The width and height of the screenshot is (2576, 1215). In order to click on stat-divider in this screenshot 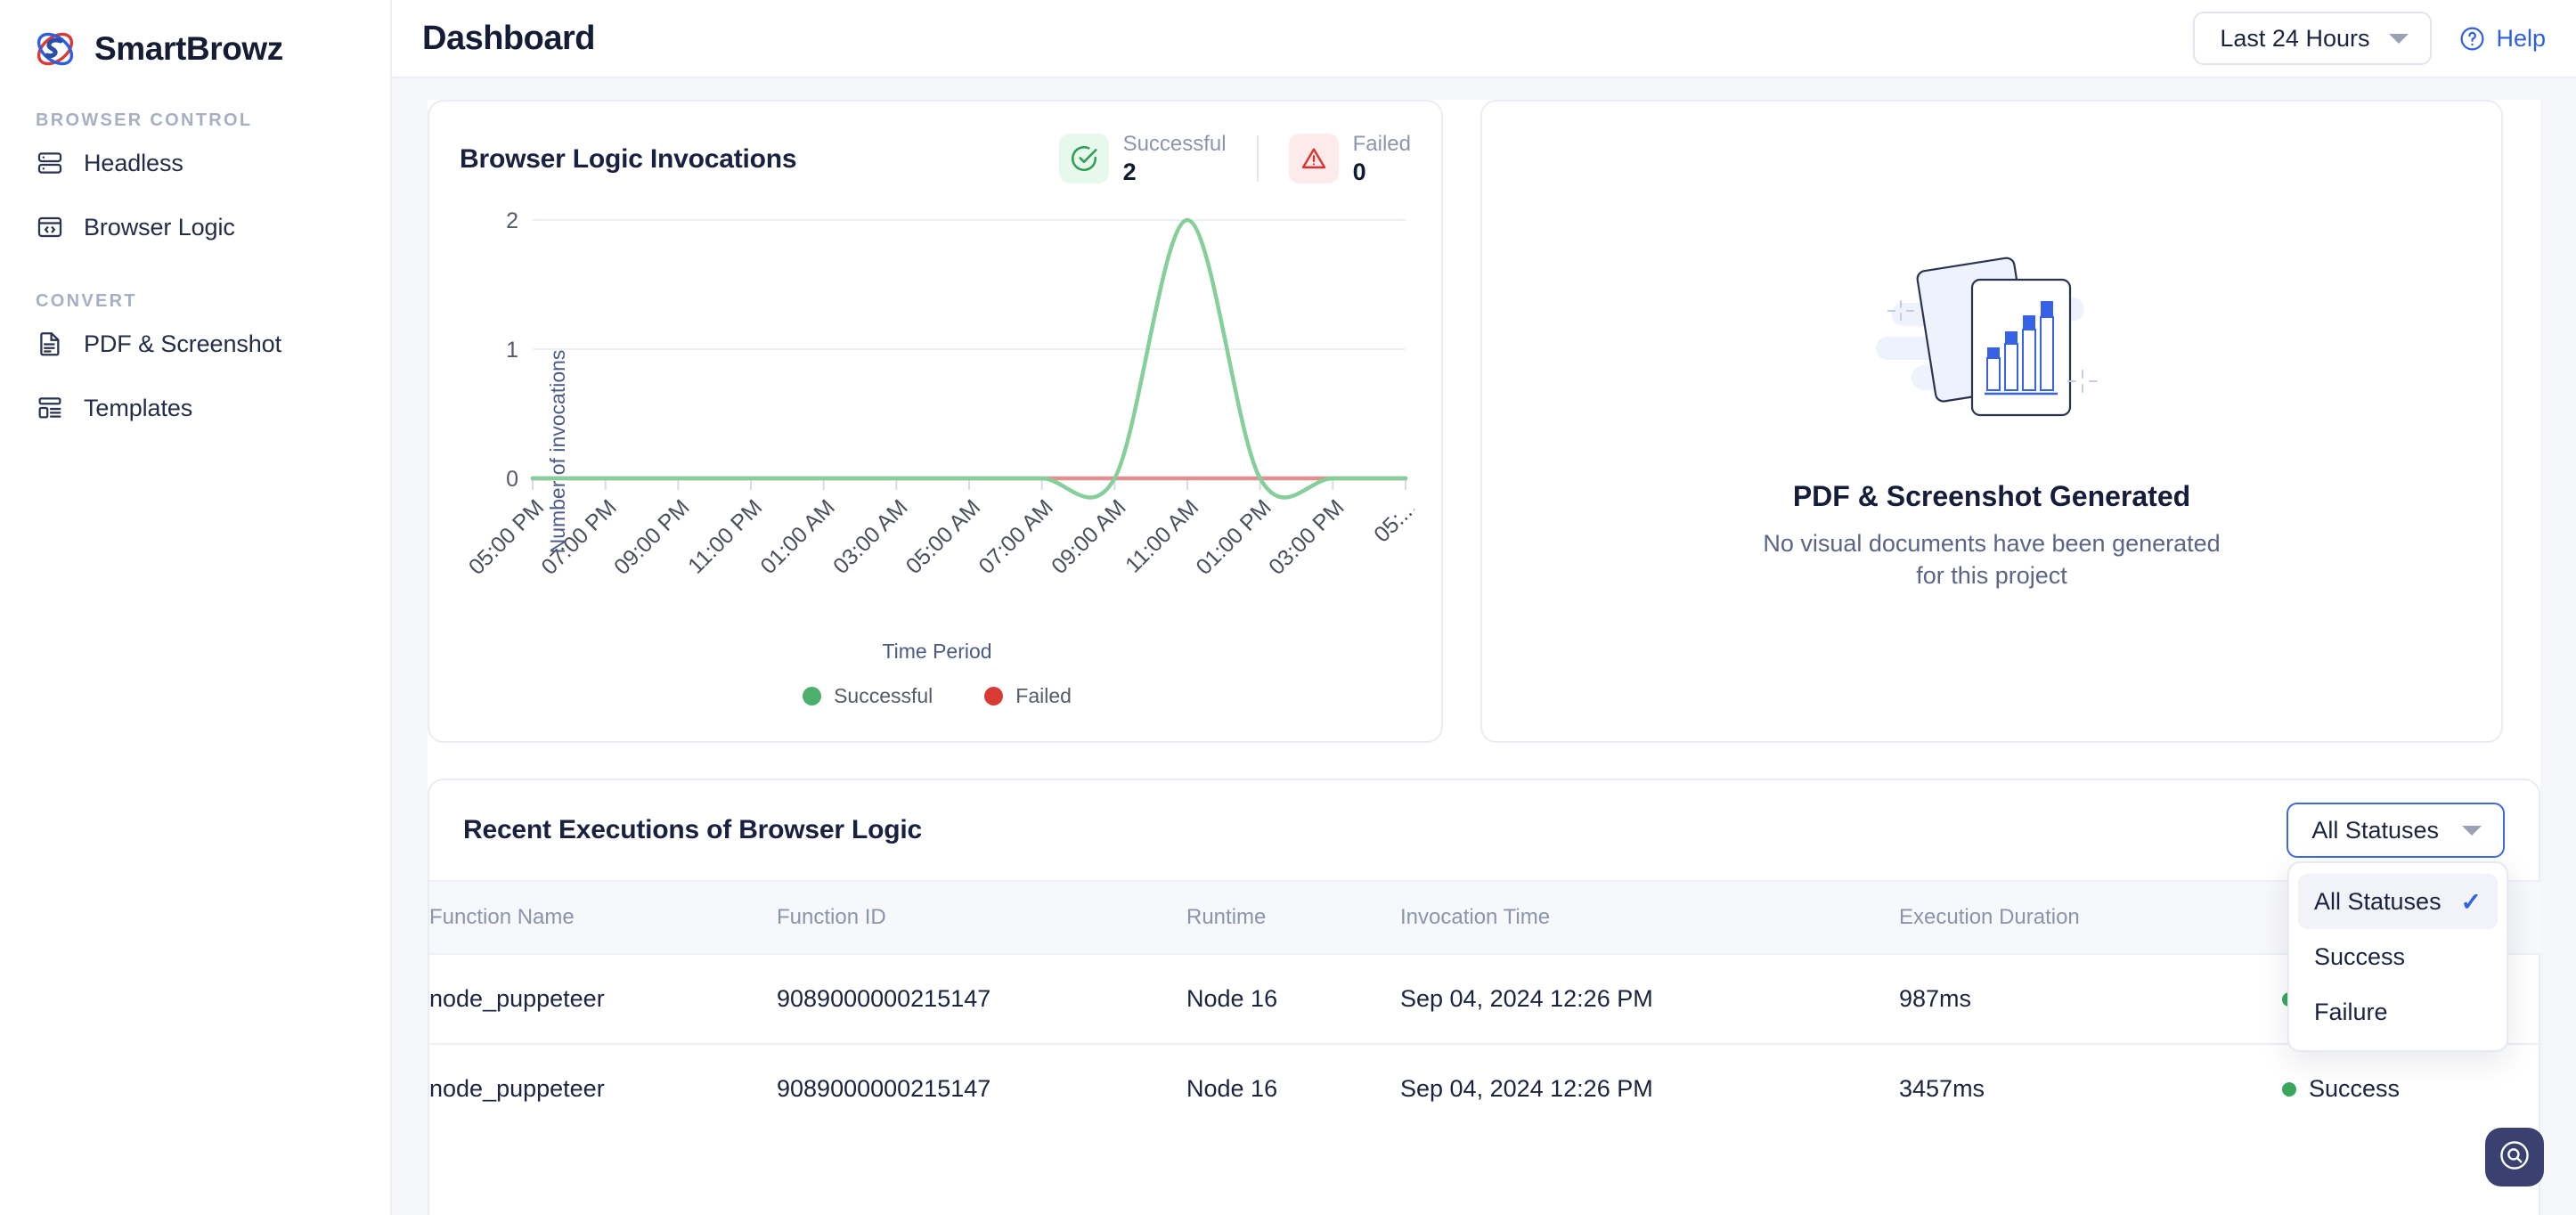, I will do `click(1258, 159)`.